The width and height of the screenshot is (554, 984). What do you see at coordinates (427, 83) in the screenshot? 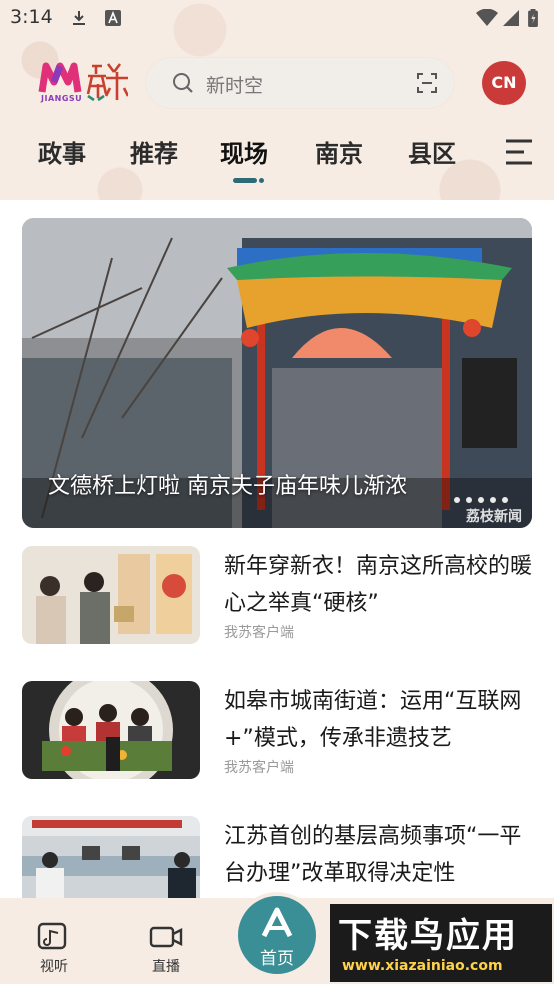
I see `scan-icon` at bounding box center [427, 83].